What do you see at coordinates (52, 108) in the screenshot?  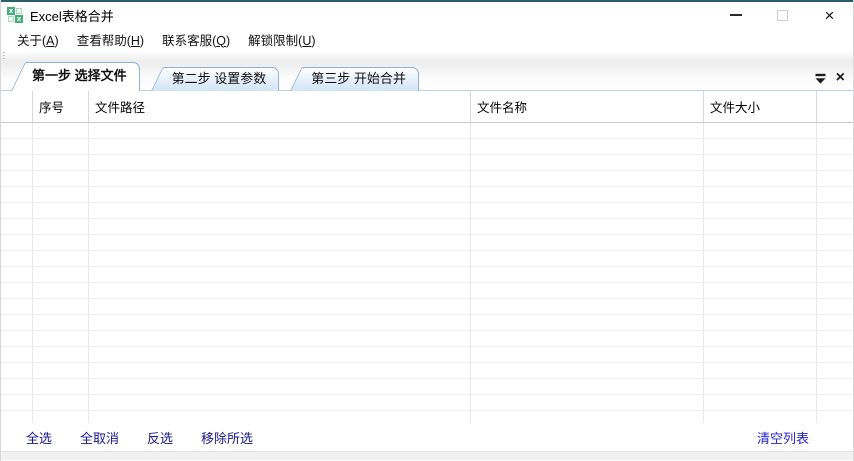 I see `column-header-label: 序号` at bounding box center [52, 108].